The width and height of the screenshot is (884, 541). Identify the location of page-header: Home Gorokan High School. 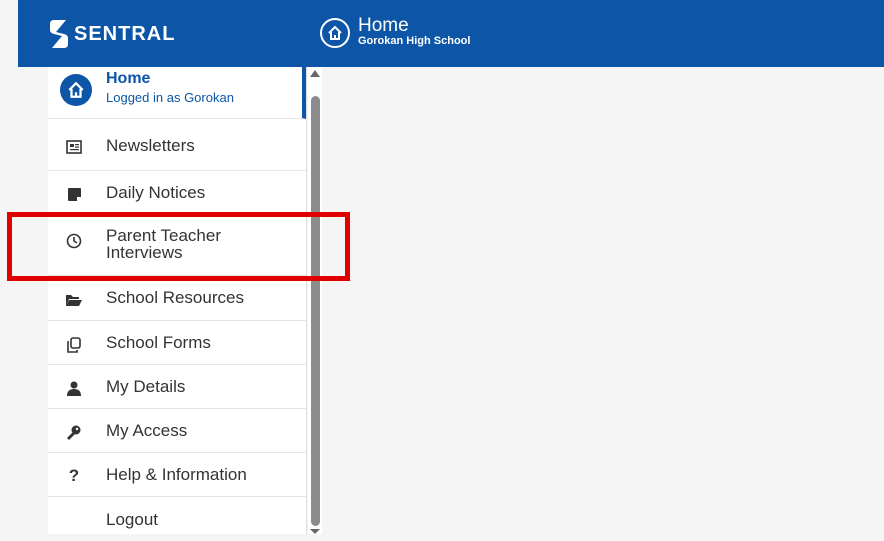
(395, 31).